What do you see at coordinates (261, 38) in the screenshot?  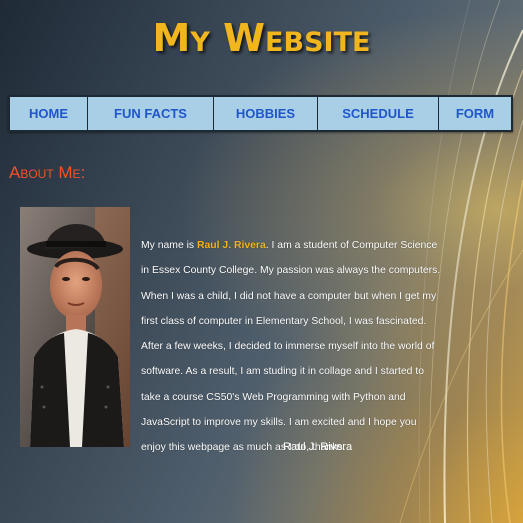 I see `site-title: My Website` at bounding box center [261, 38].